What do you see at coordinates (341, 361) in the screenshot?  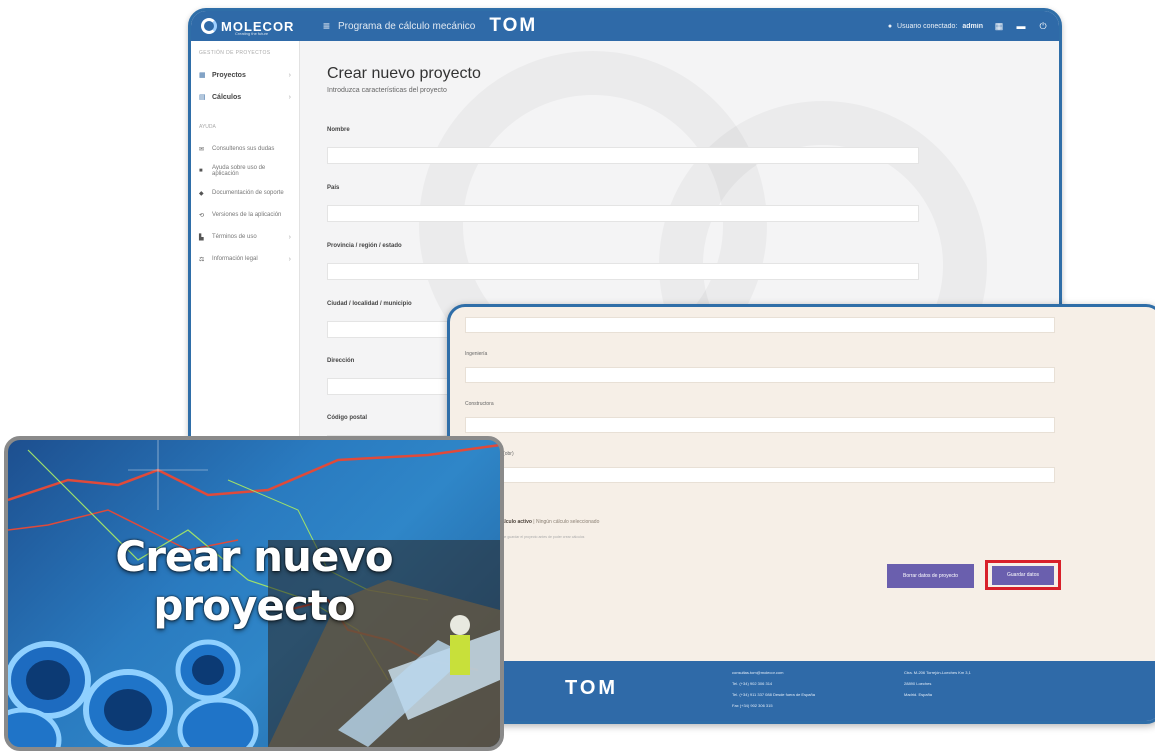 I see `field-label-direccion: Dirección` at bounding box center [341, 361].